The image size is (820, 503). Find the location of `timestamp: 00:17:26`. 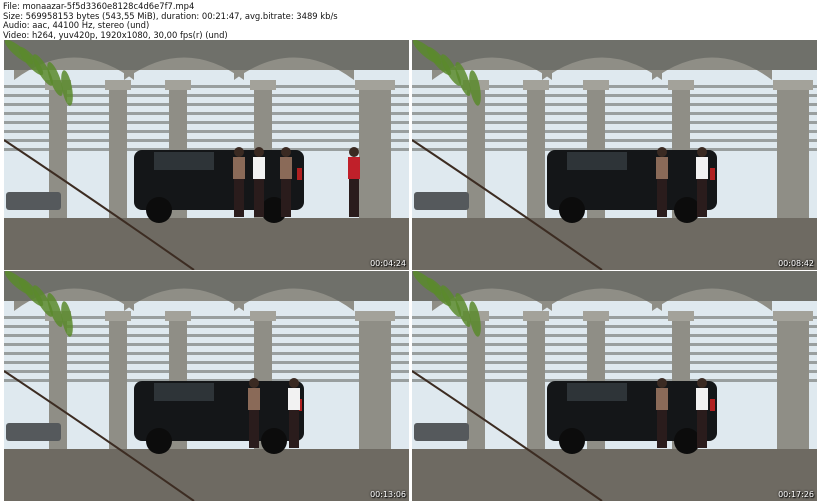

timestamp: 00:17:26 is located at coordinates (796, 494).